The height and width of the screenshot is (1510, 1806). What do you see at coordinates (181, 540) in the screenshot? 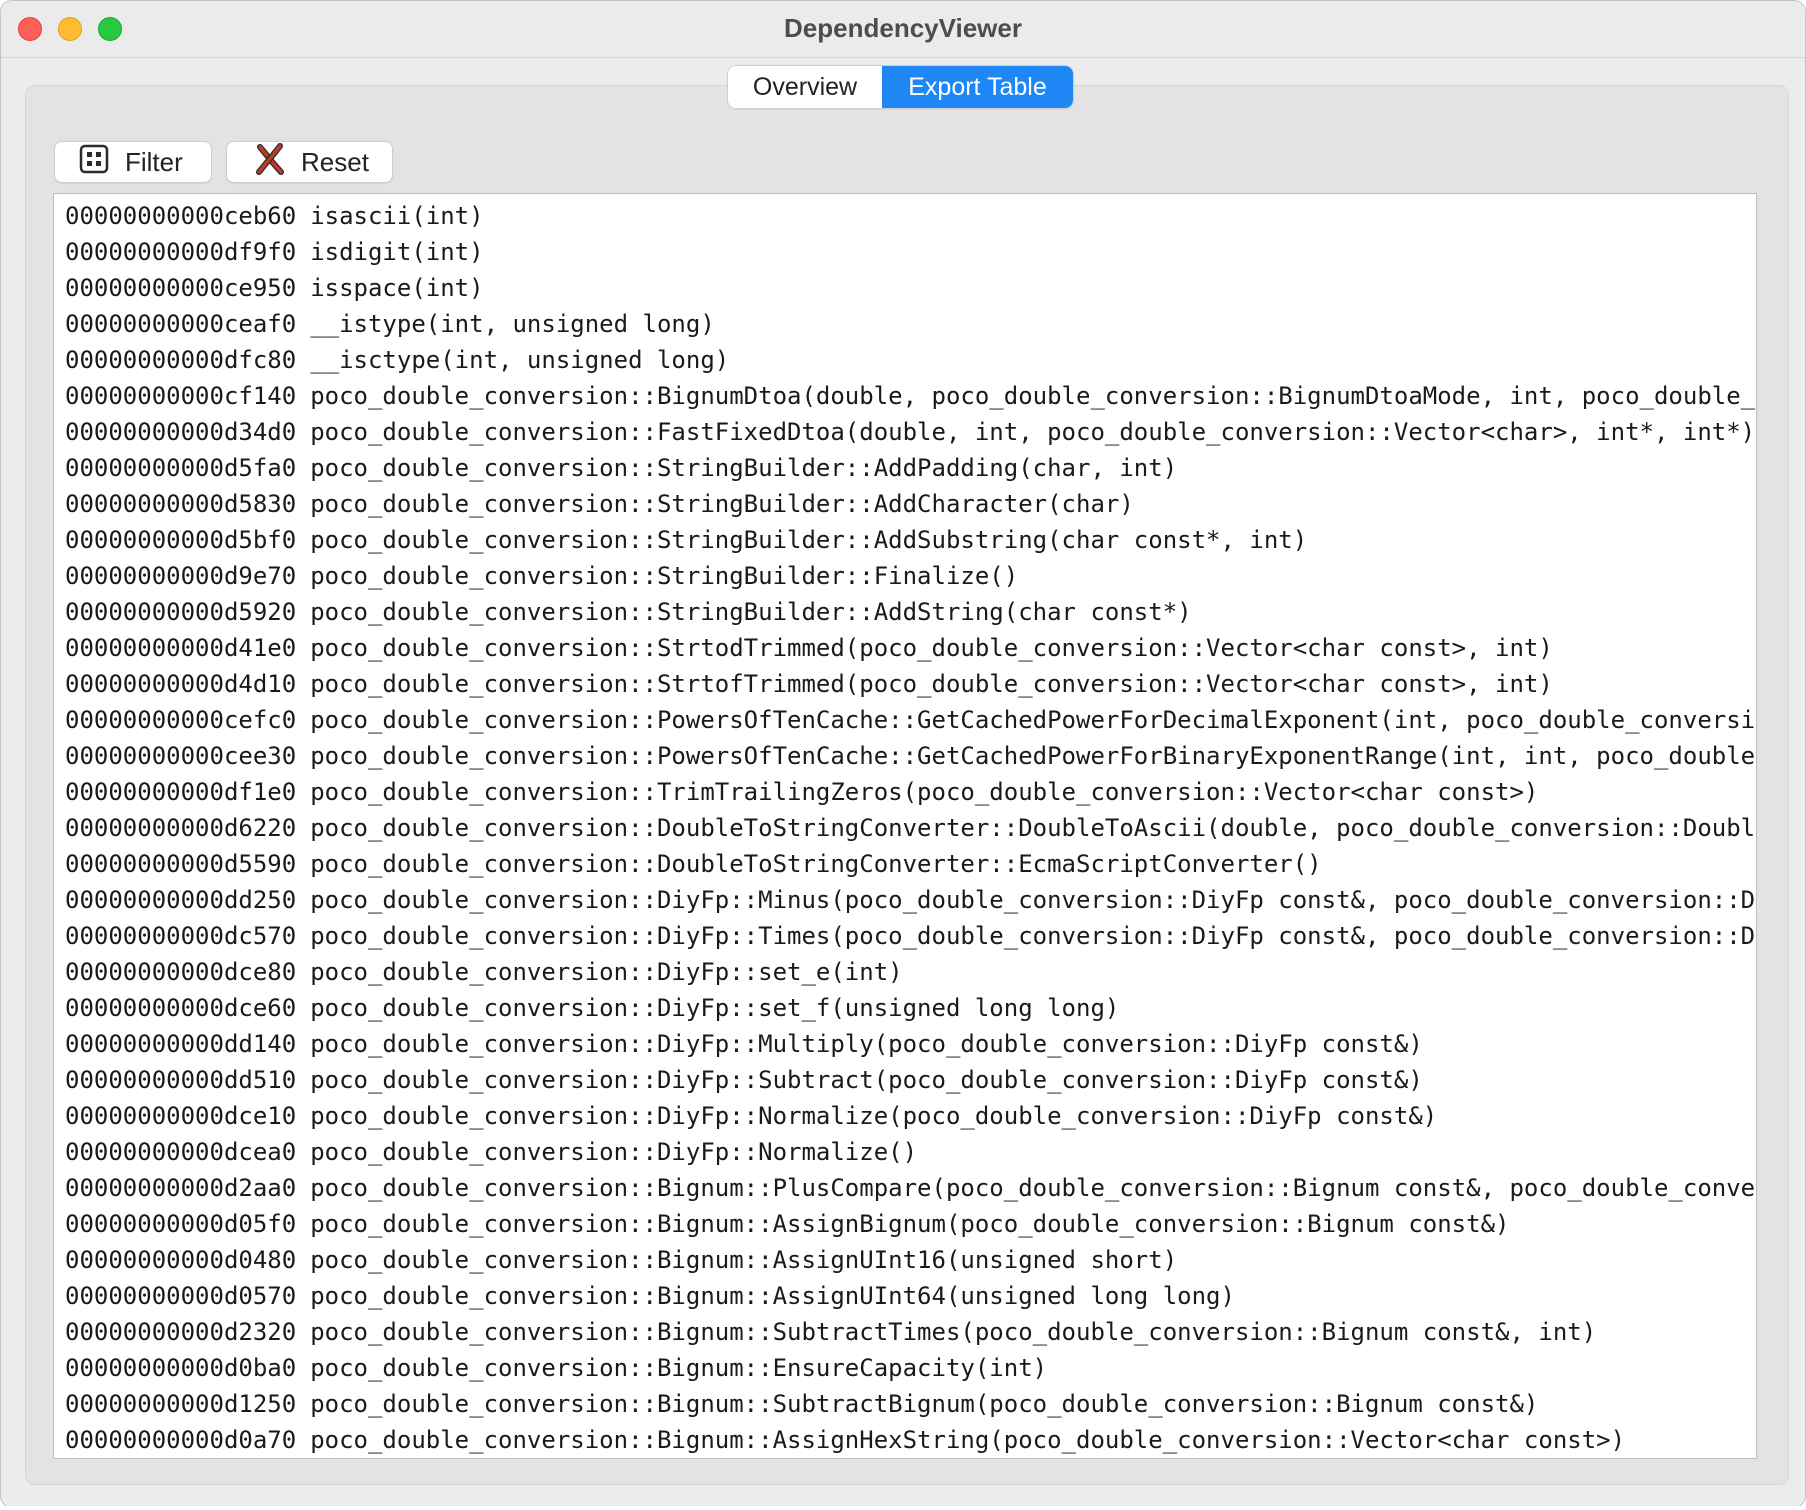
I see `export-address: 00000000000d5bf0` at bounding box center [181, 540].